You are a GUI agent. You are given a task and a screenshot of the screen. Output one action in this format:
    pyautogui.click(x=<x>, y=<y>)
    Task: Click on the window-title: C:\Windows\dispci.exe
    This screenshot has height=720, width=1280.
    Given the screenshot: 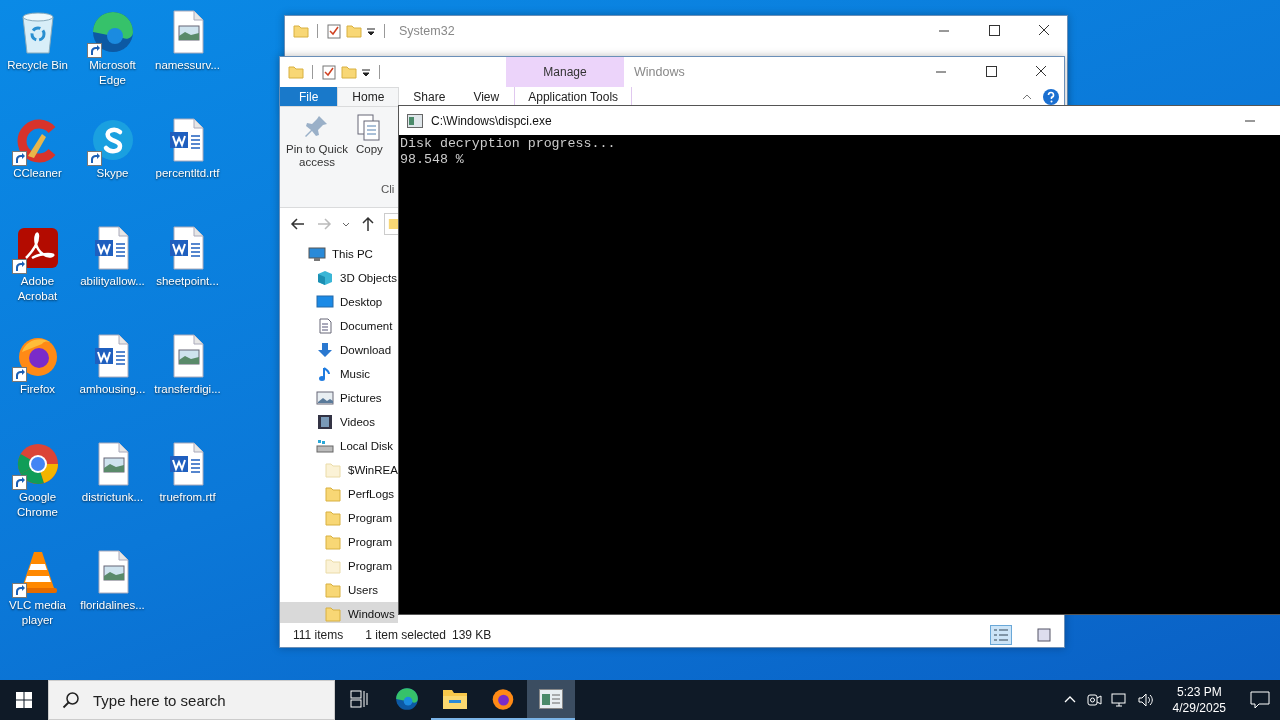 What is the action you would take?
    pyautogui.click(x=491, y=120)
    